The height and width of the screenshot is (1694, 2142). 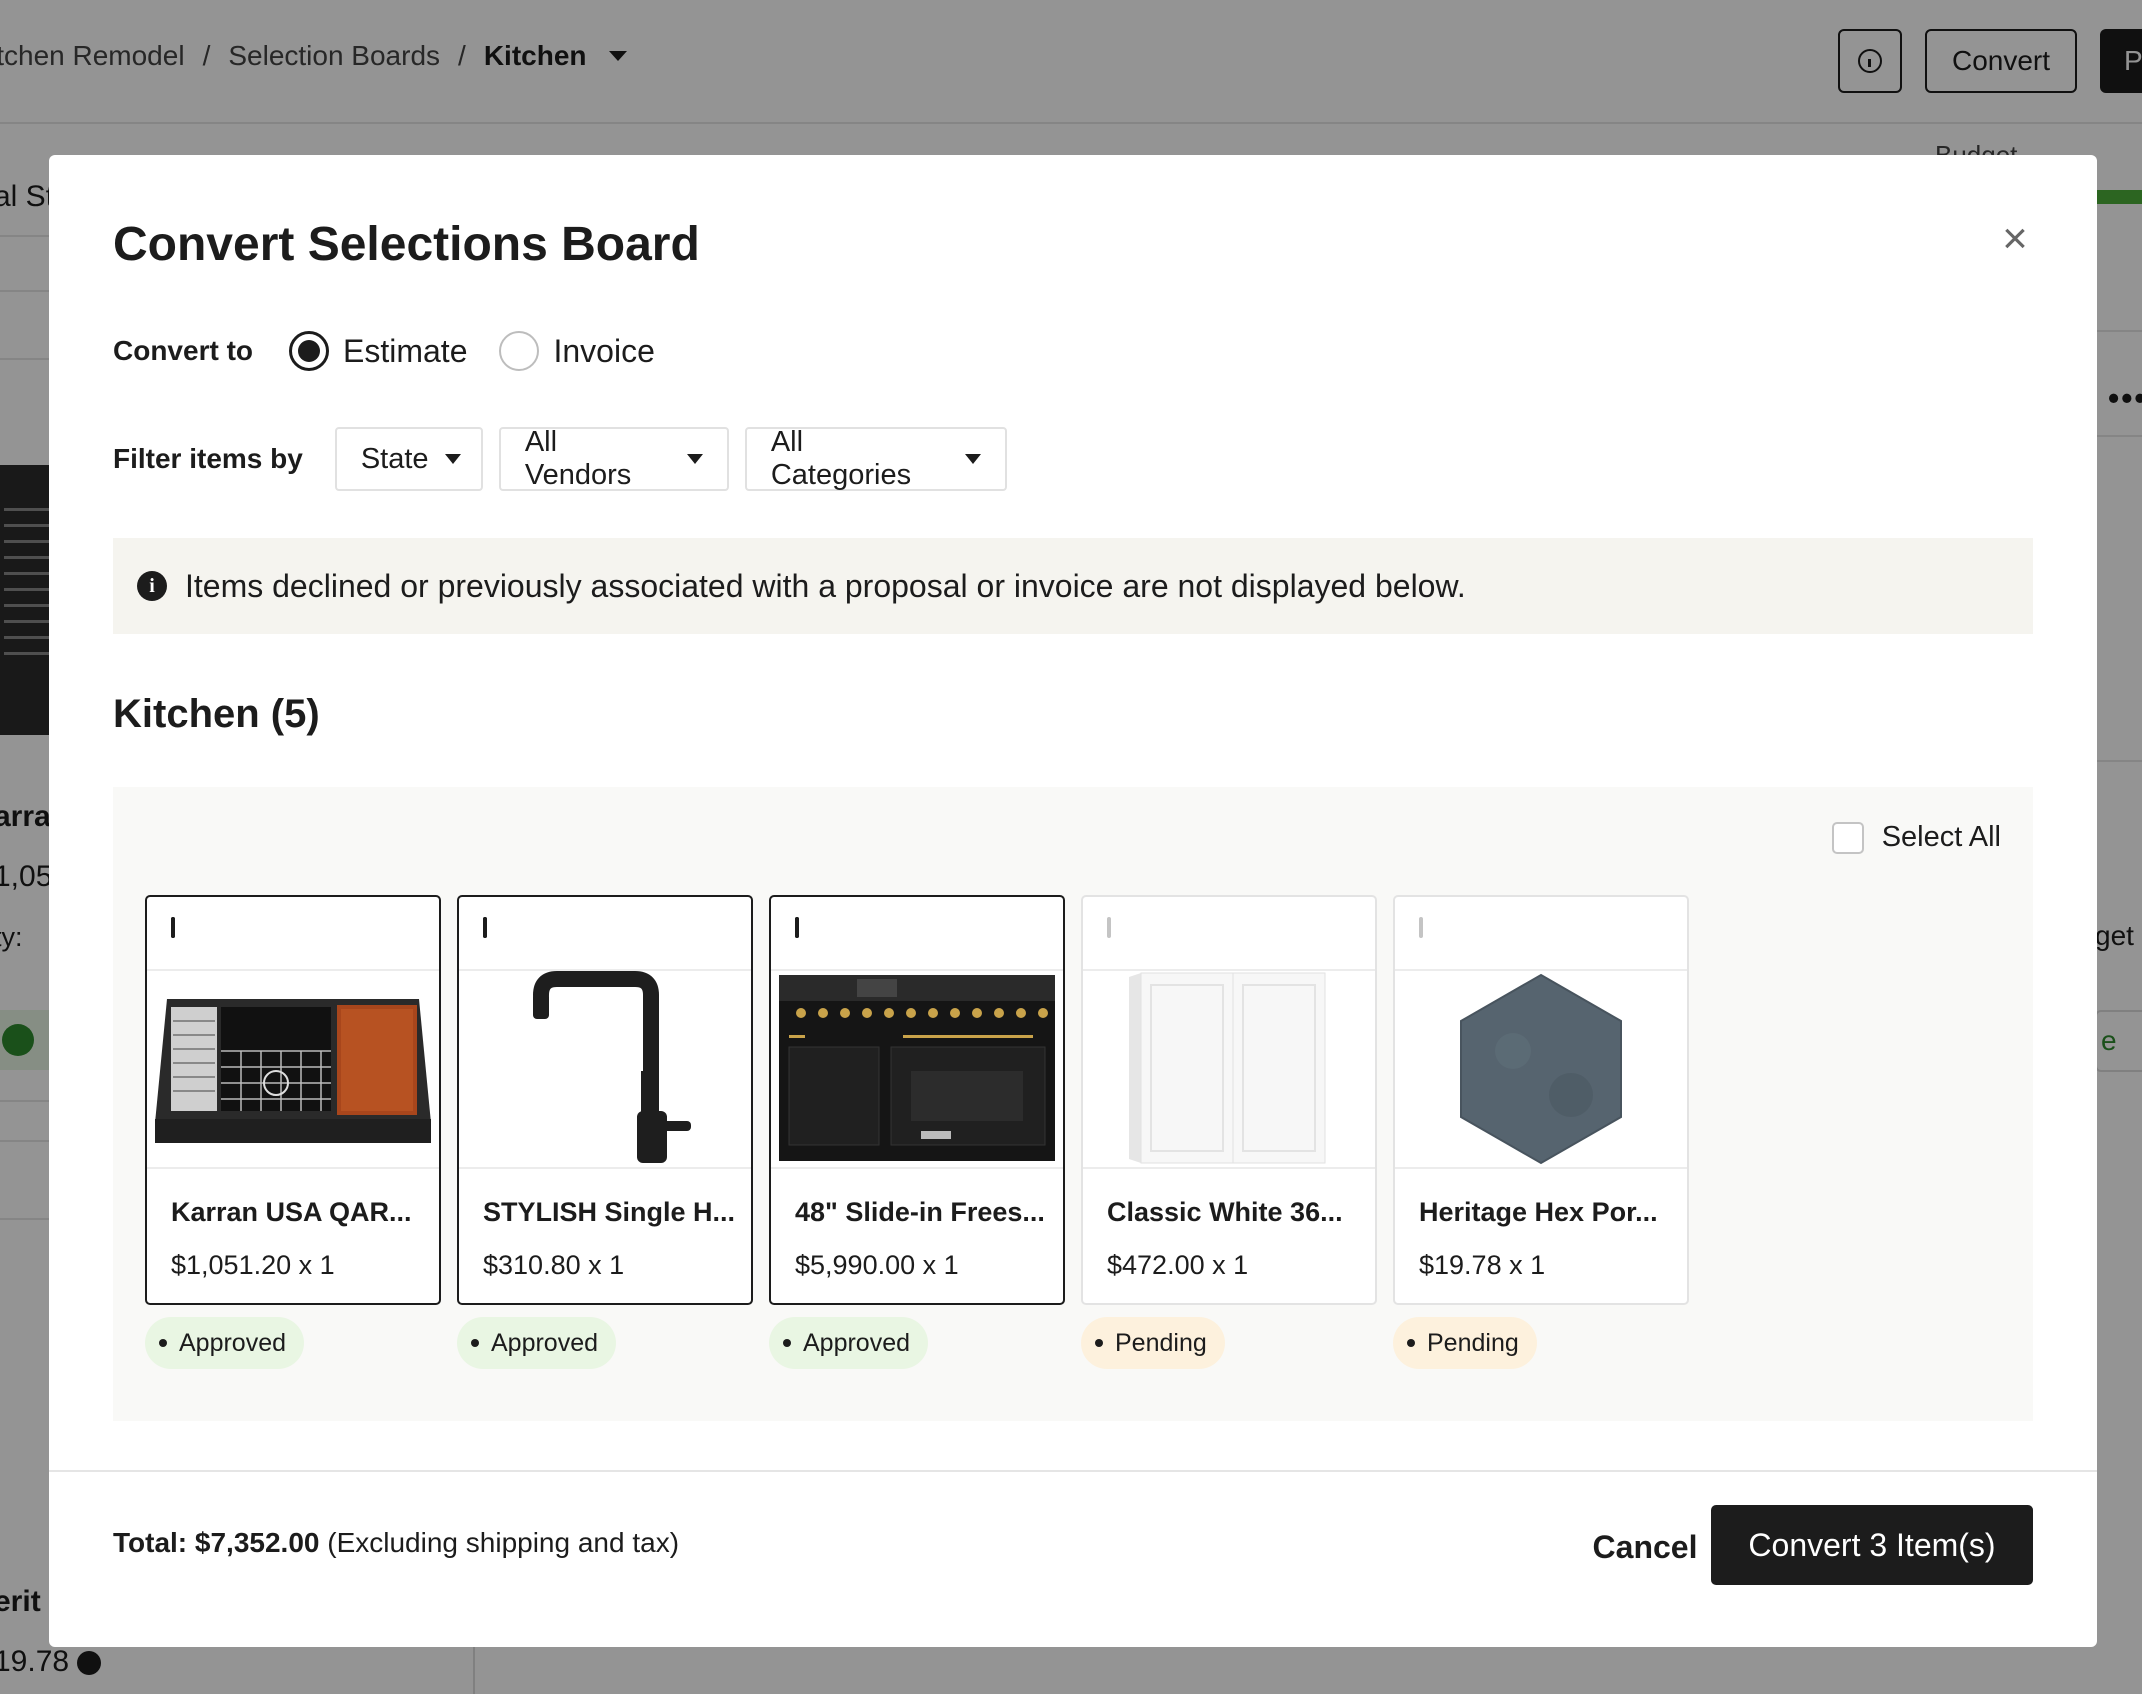 I want to click on card-body: Classic White 36... $472.00 x 1, so click(x=1229, y=1225).